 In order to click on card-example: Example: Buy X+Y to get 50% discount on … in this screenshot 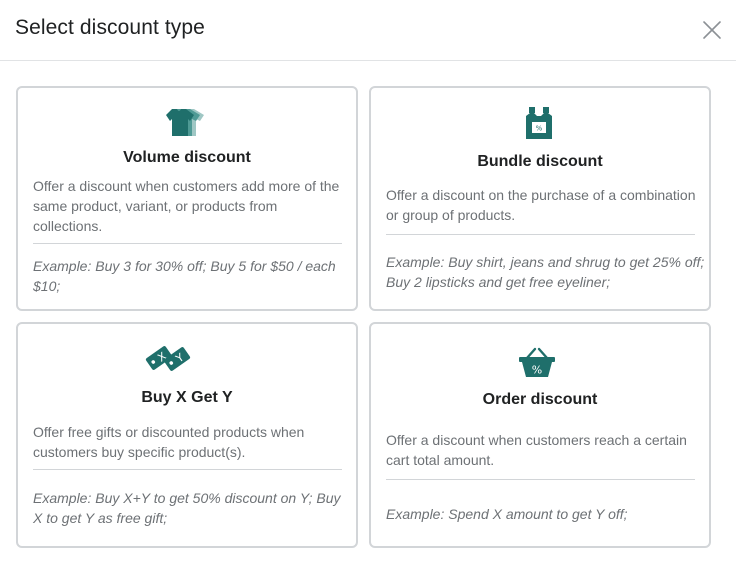, I will do `click(187, 508)`.